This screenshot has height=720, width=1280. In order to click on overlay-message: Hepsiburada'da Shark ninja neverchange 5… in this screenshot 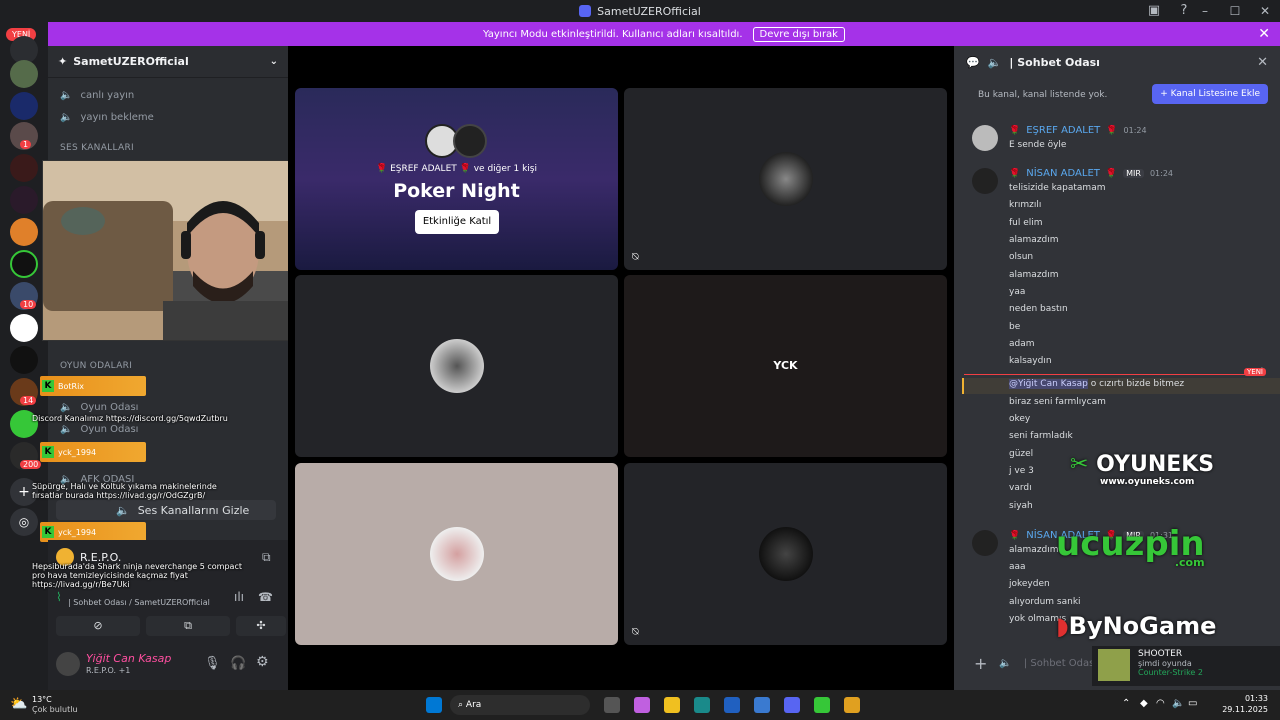, I will do `click(137, 575)`.